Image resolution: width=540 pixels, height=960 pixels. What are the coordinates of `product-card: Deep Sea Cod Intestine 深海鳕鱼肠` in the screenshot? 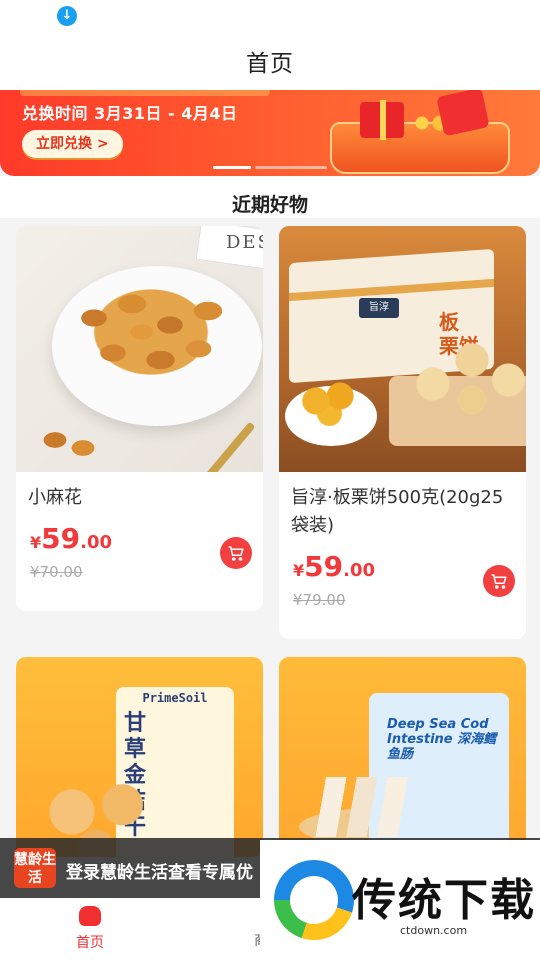 It's located at (402, 757).